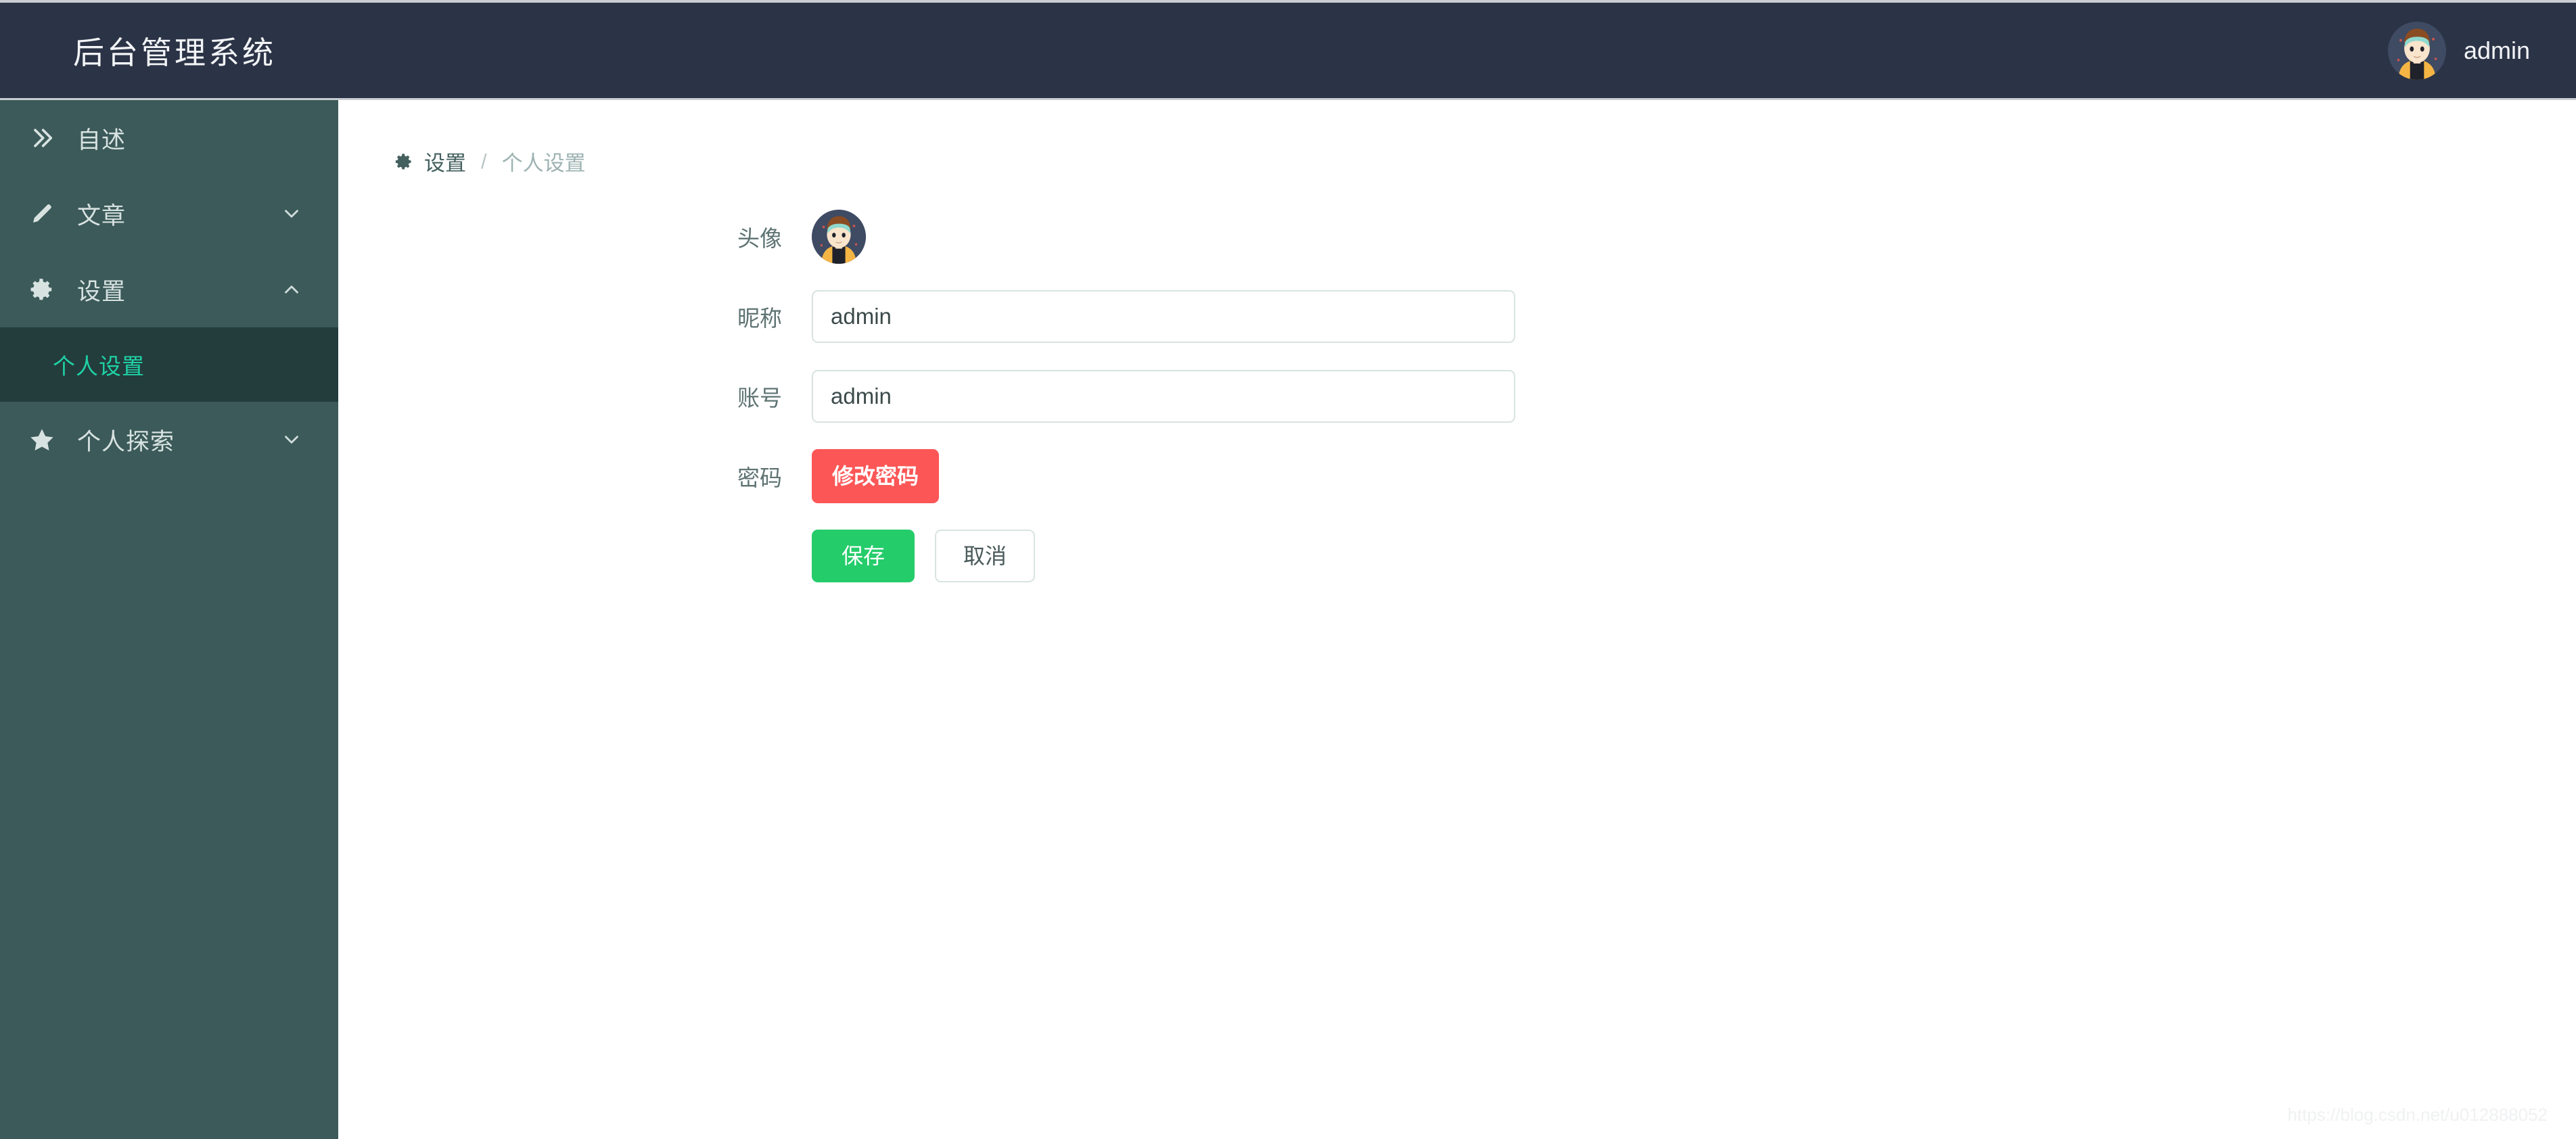  I want to click on profile-avatar-icon, so click(839, 237).